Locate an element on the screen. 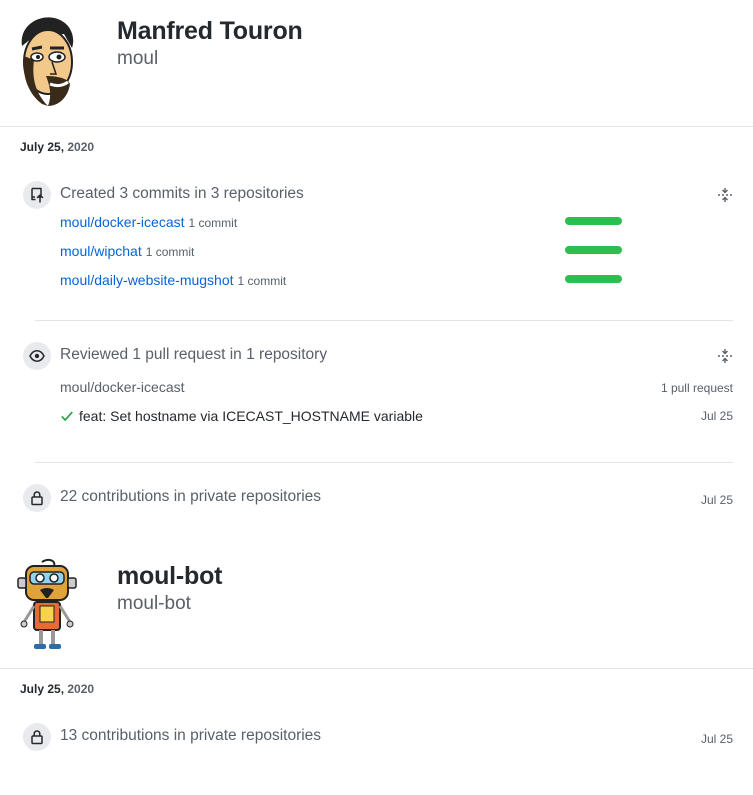 This screenshot has height=795, width=753. profile-name: moul-bot is located at coordinates (170, 576).